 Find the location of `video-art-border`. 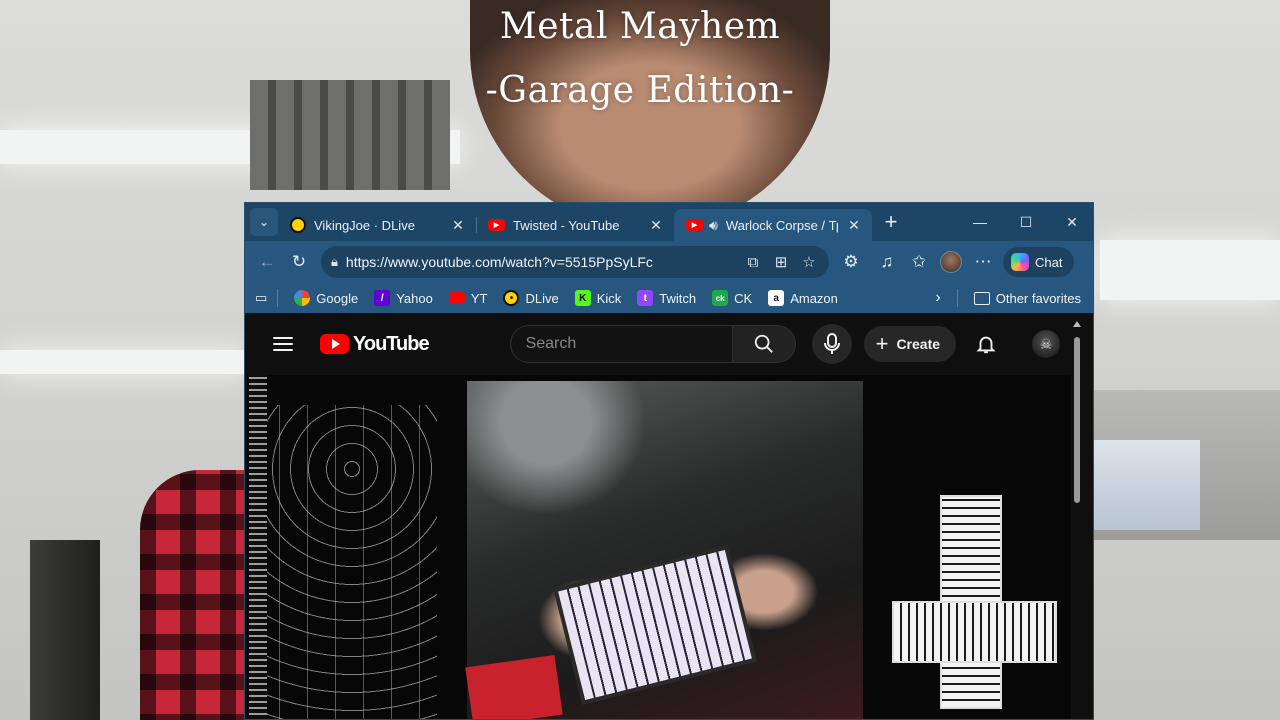

video-art-border is located at coordinates (258, 547).